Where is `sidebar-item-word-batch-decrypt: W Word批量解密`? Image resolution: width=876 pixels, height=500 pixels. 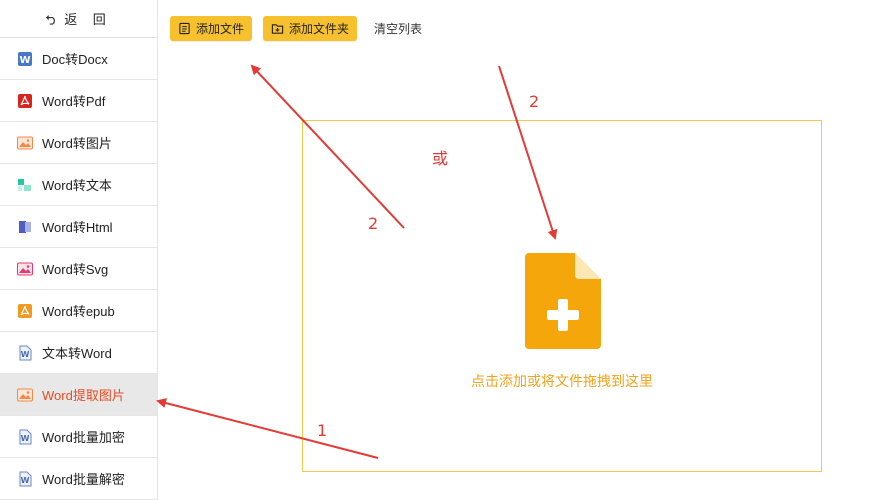 sidebar-item-word-batch-decrypt: W Word批量解密 is located at coordinates (78, 479).